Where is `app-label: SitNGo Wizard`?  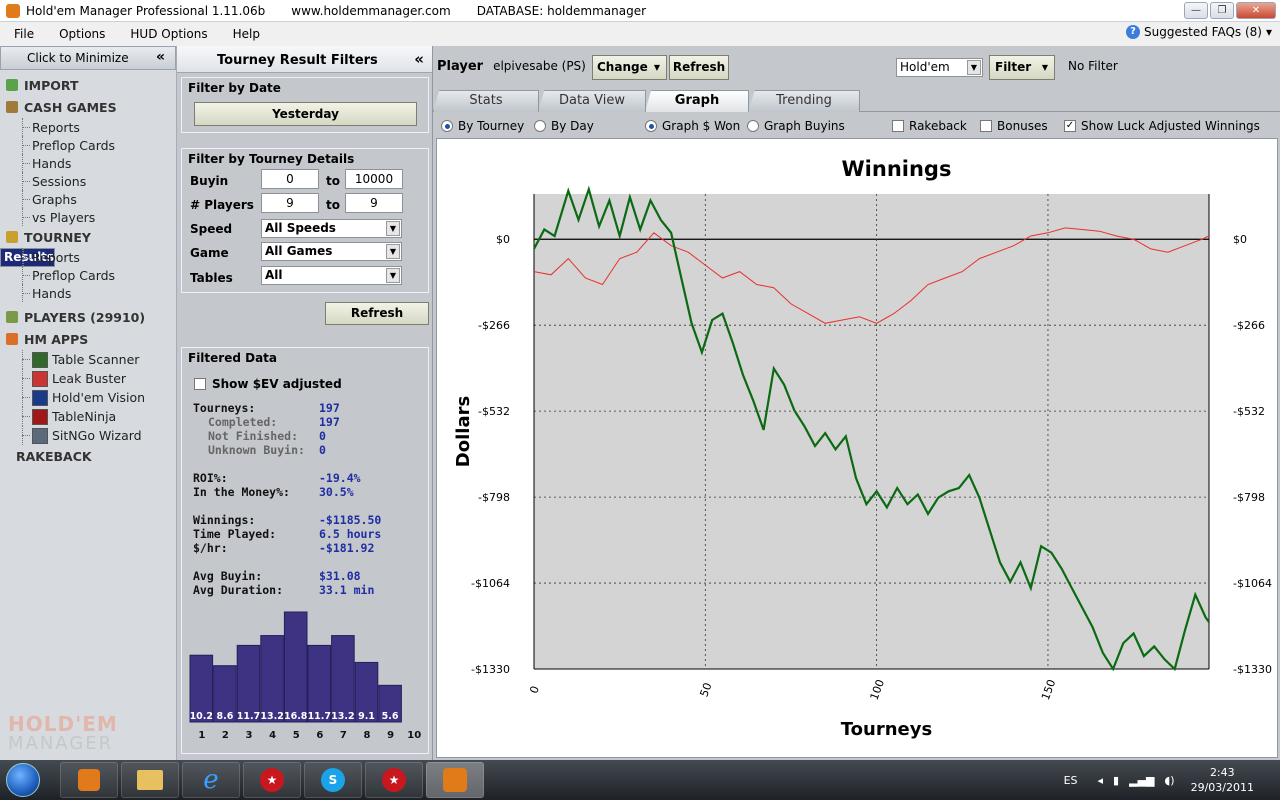 app-label: SitNGo Wizard is located at coordinates (97, 435).